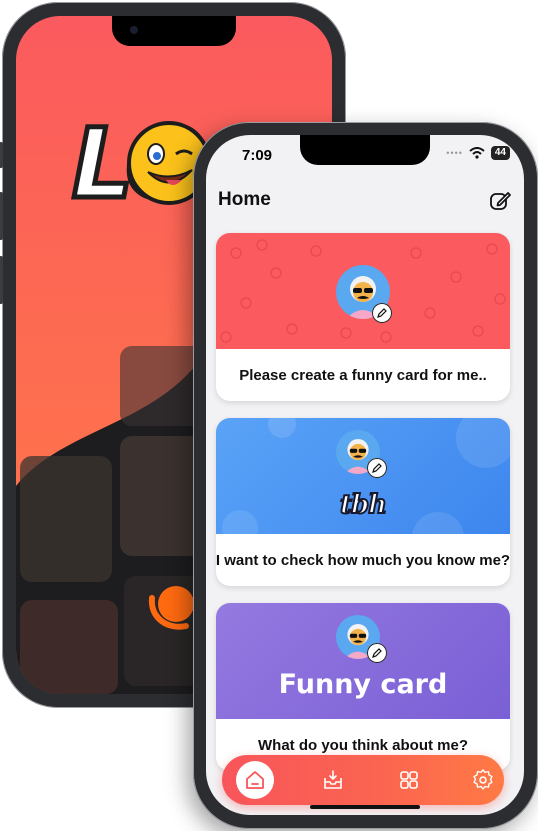 This screenshot has width=538, height=831. What do you see at coordinates (363, 291) in the screenshot?
I see `card-banner` at bounding box center [363, 291].